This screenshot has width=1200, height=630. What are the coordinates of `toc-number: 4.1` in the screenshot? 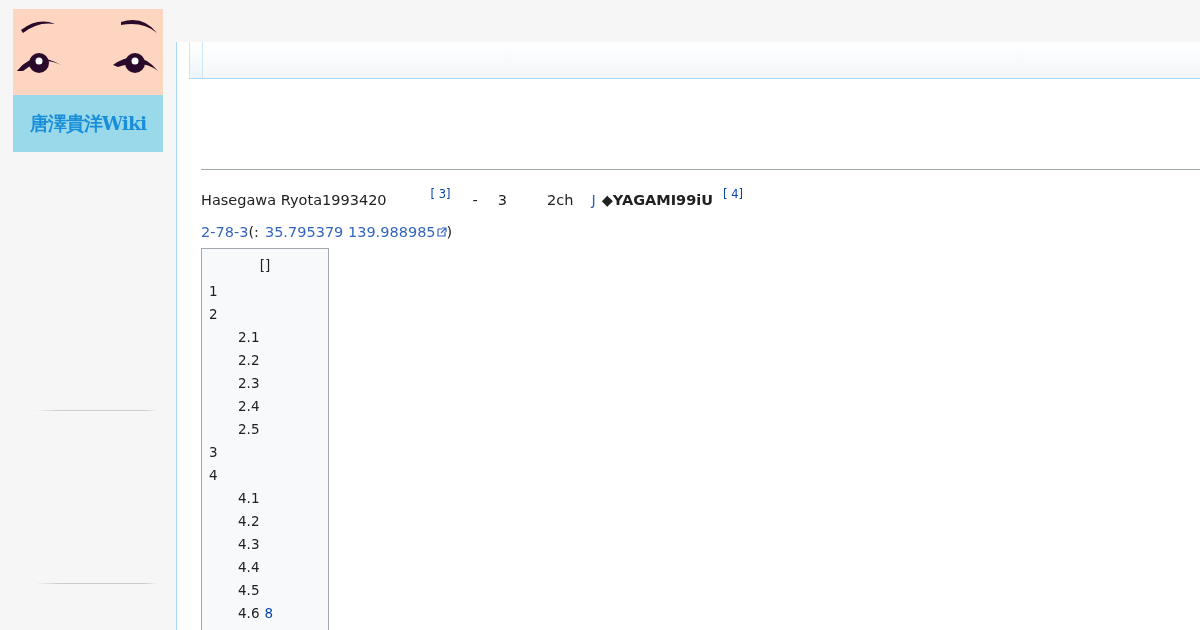 It's located at (249, 498).